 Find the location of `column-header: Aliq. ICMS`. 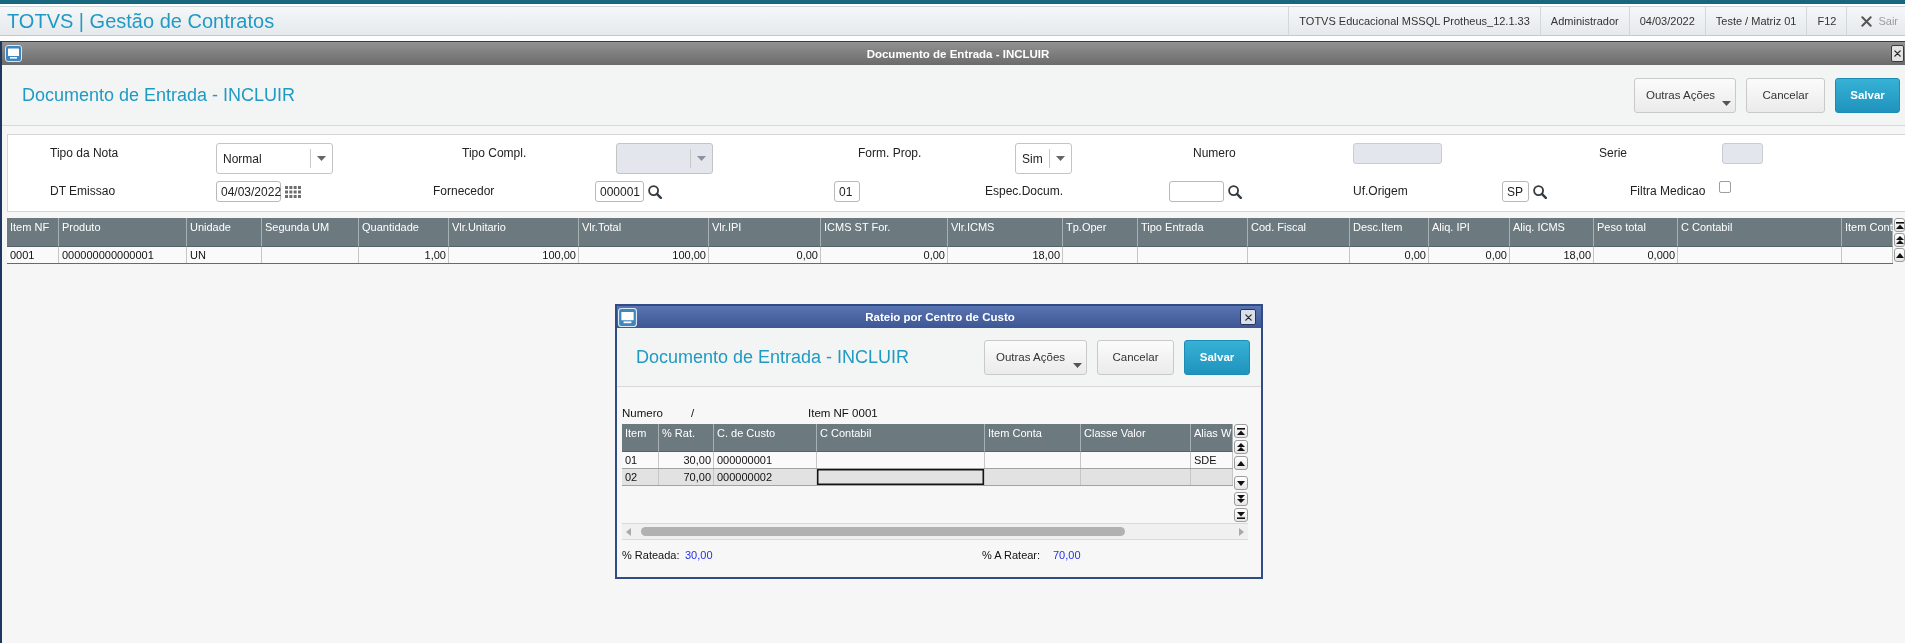

column-header: Aliq. ICMS is located at coordinates (1552, 232).